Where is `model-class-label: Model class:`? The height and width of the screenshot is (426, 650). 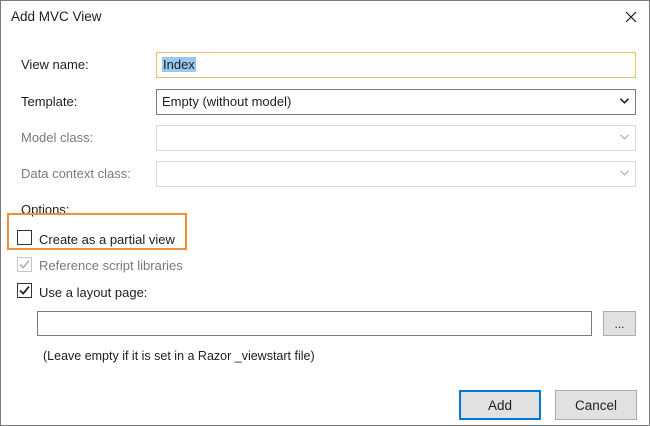
model-class-label: Model class: is located at coordinates (57, 137).